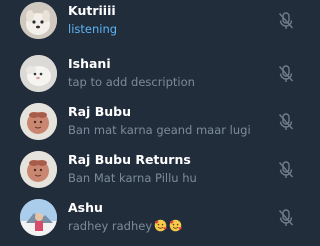 This screenshot has width=320, height=246. What do you see at coordinates (89, 63) in the screenshot?
I see `participant-name: Ishani` at bounding box center [89, 63].